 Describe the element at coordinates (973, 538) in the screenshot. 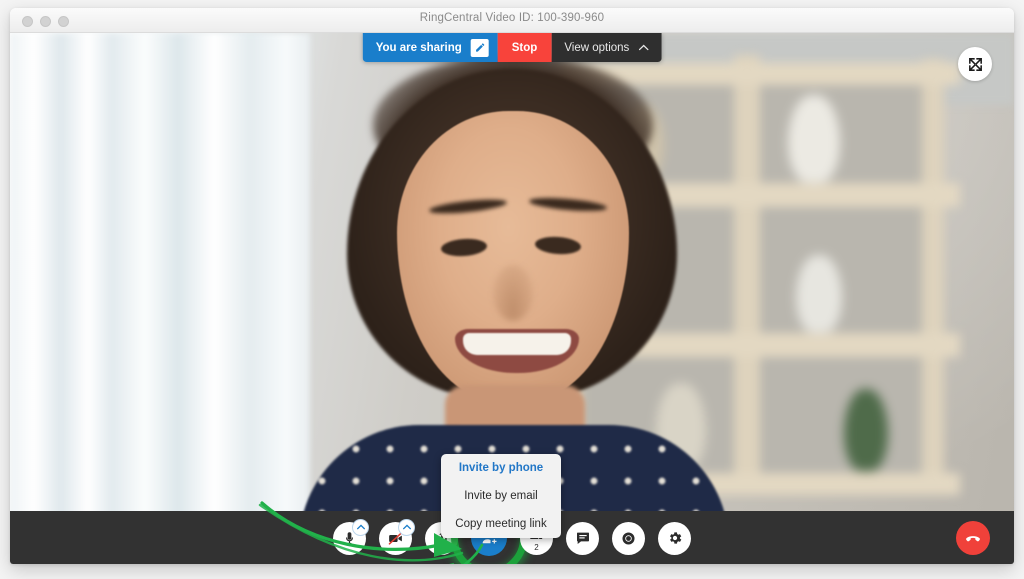

I see `end-call-button` at that location.